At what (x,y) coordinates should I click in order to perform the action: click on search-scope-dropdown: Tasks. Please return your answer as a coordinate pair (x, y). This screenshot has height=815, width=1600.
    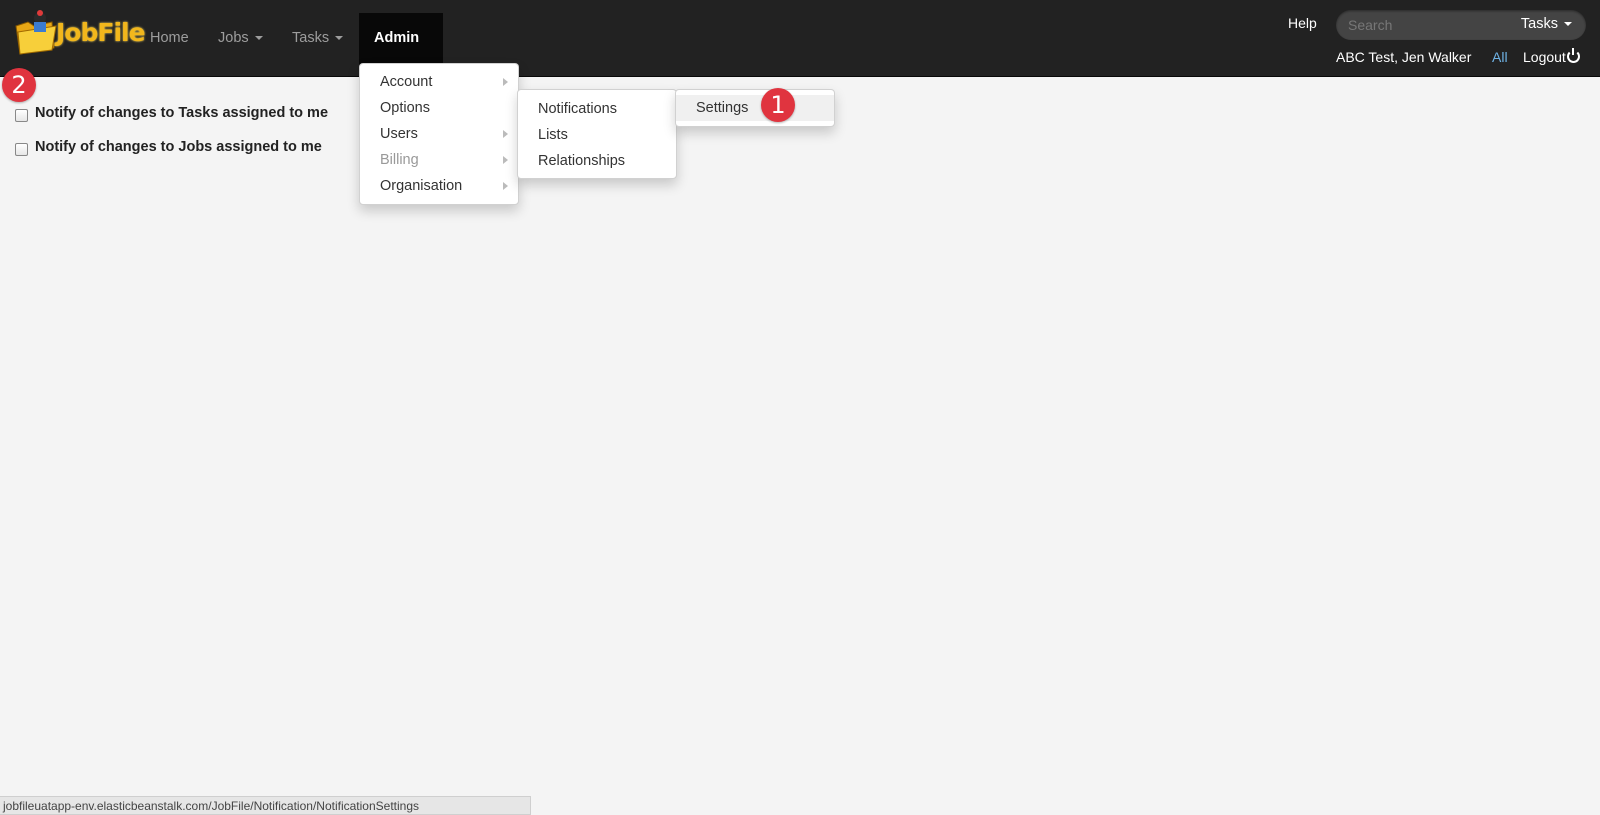
    Looking at the image, I should click on (1546, 24).